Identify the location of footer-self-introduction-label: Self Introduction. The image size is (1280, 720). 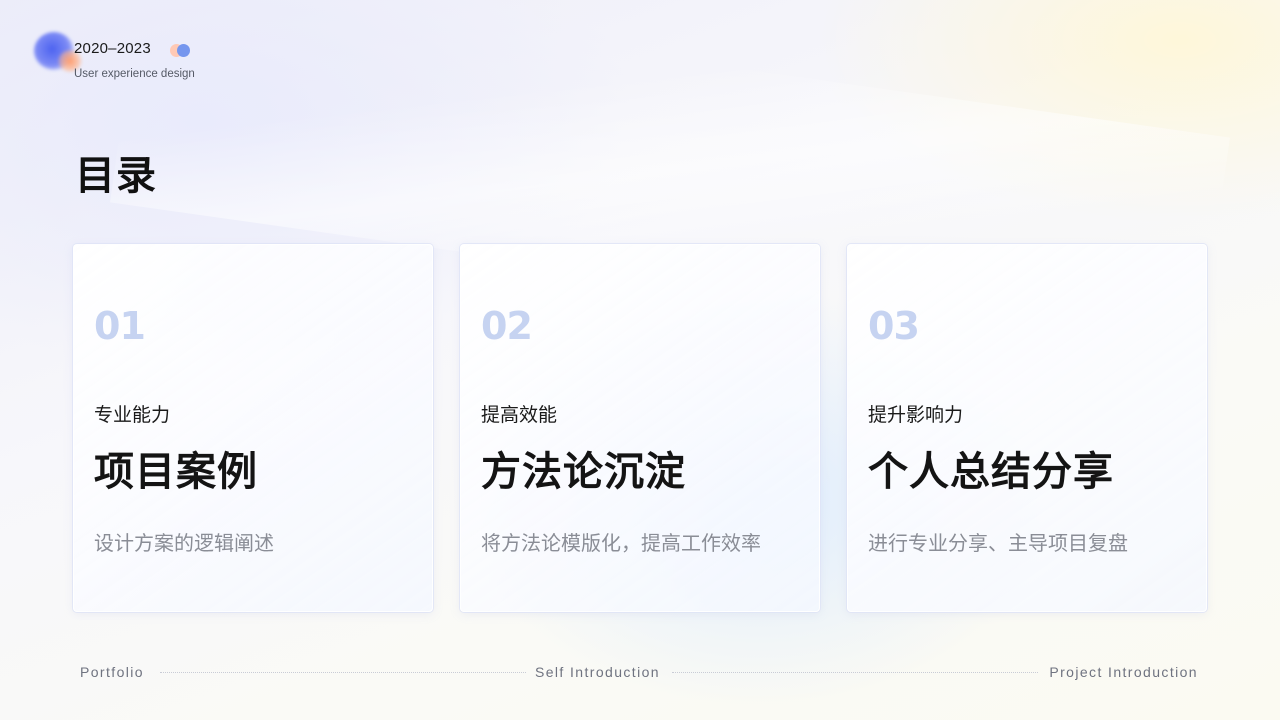
(597, 672).